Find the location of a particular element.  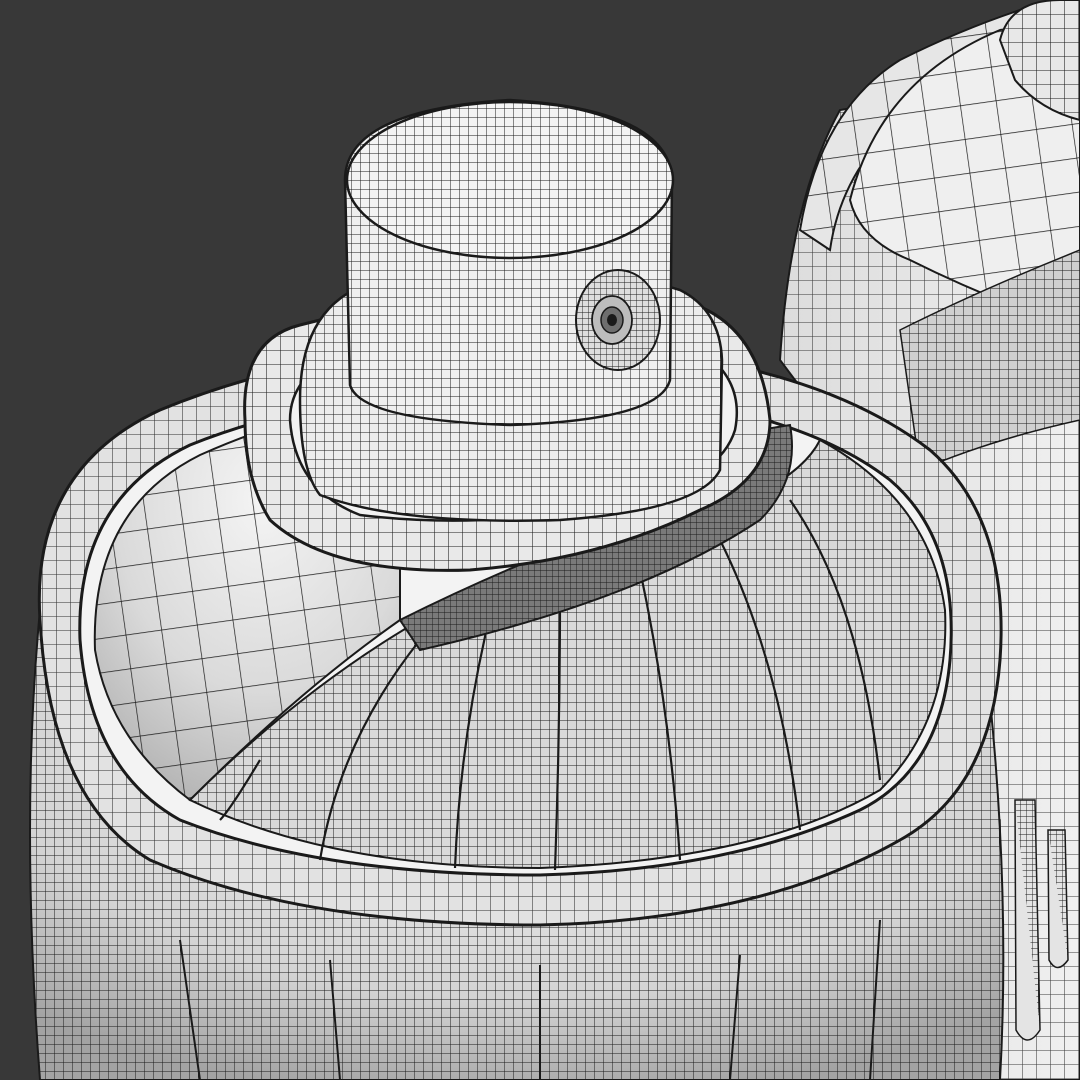

spray-nozzle-orifice is located at coordinates (618, 320).